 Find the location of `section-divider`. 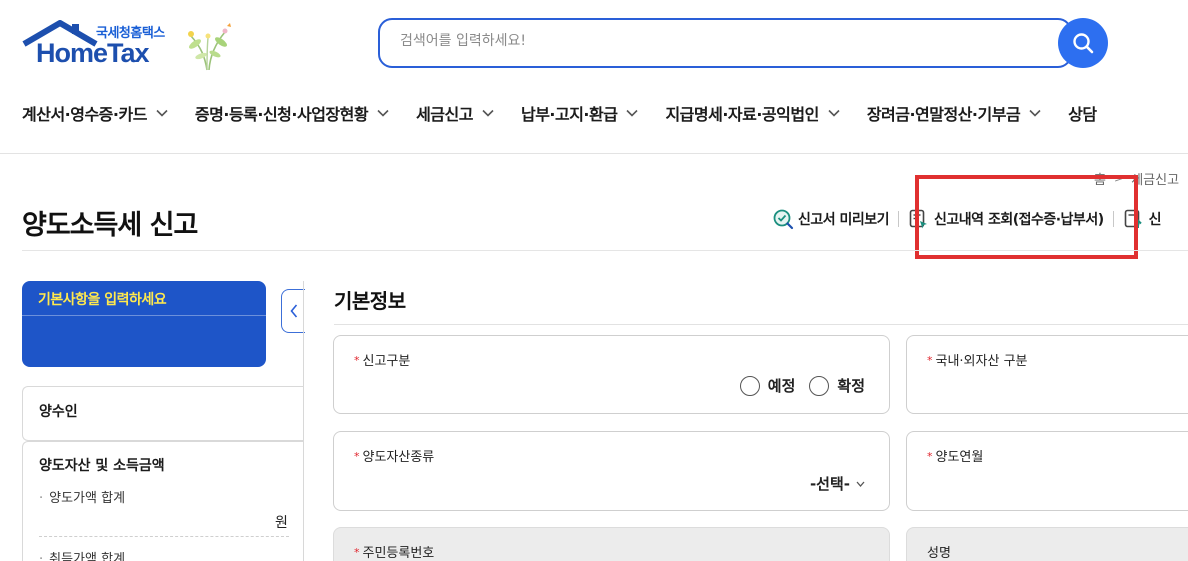

section-divider is located at coordinates (761, 324).